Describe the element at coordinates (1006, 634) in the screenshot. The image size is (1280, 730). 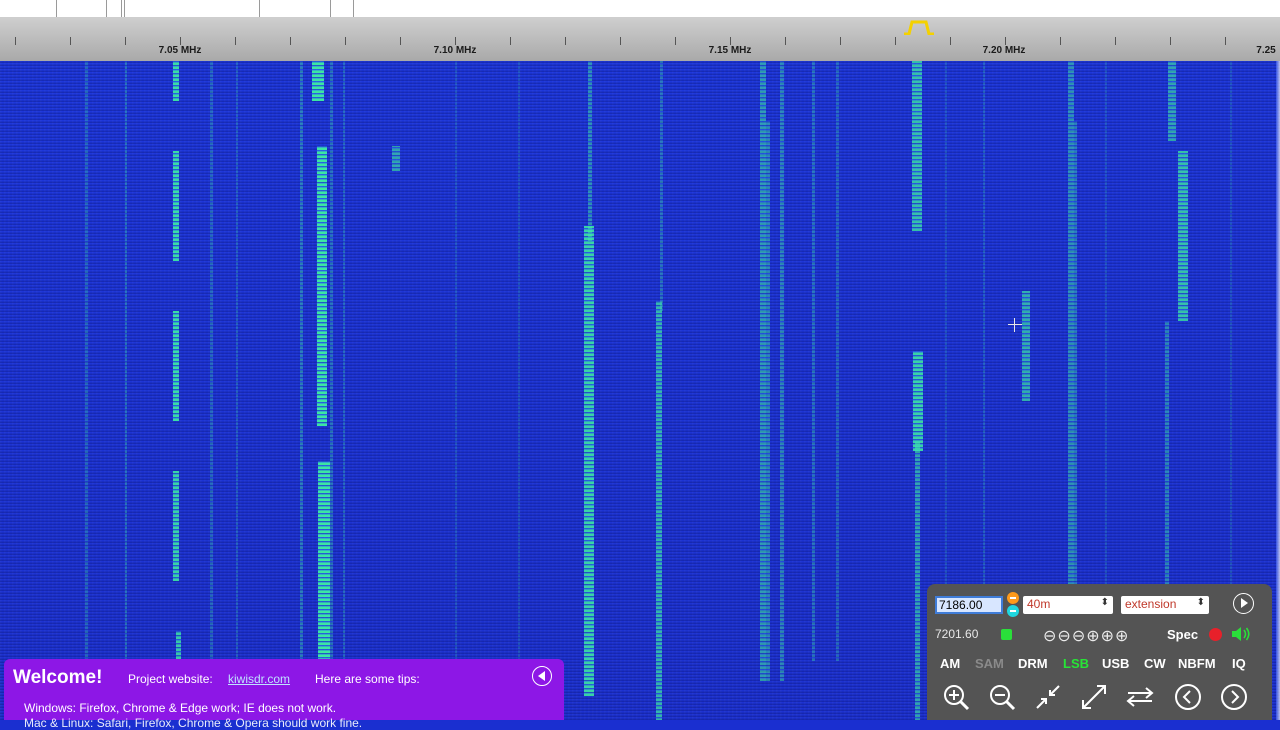
I see `status-square-icon` at that location.